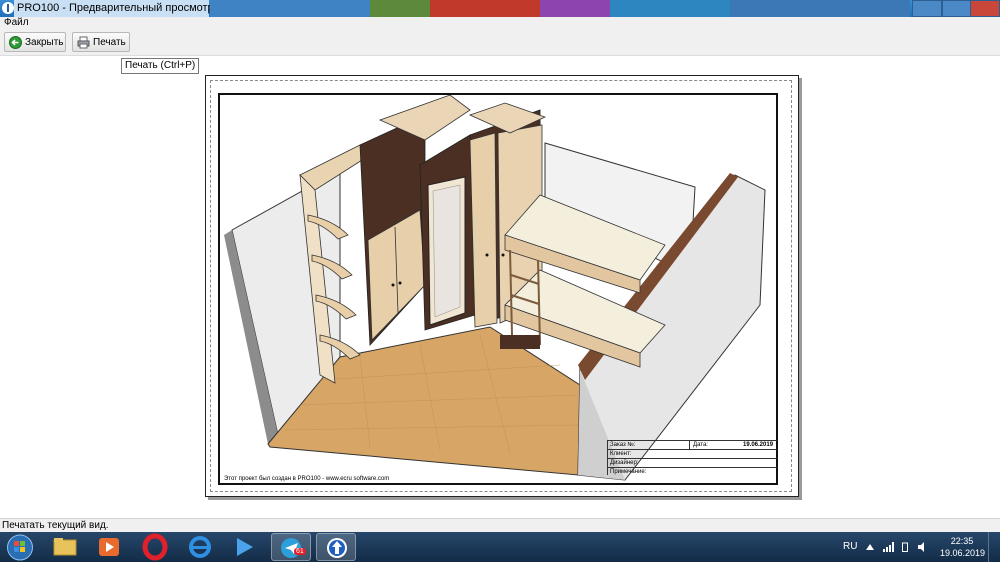 This screenshot has width=1000, height=565. Describe the element at coordinates (16, 22) in the screenshot. I see `menu-file: Файл` at that location.